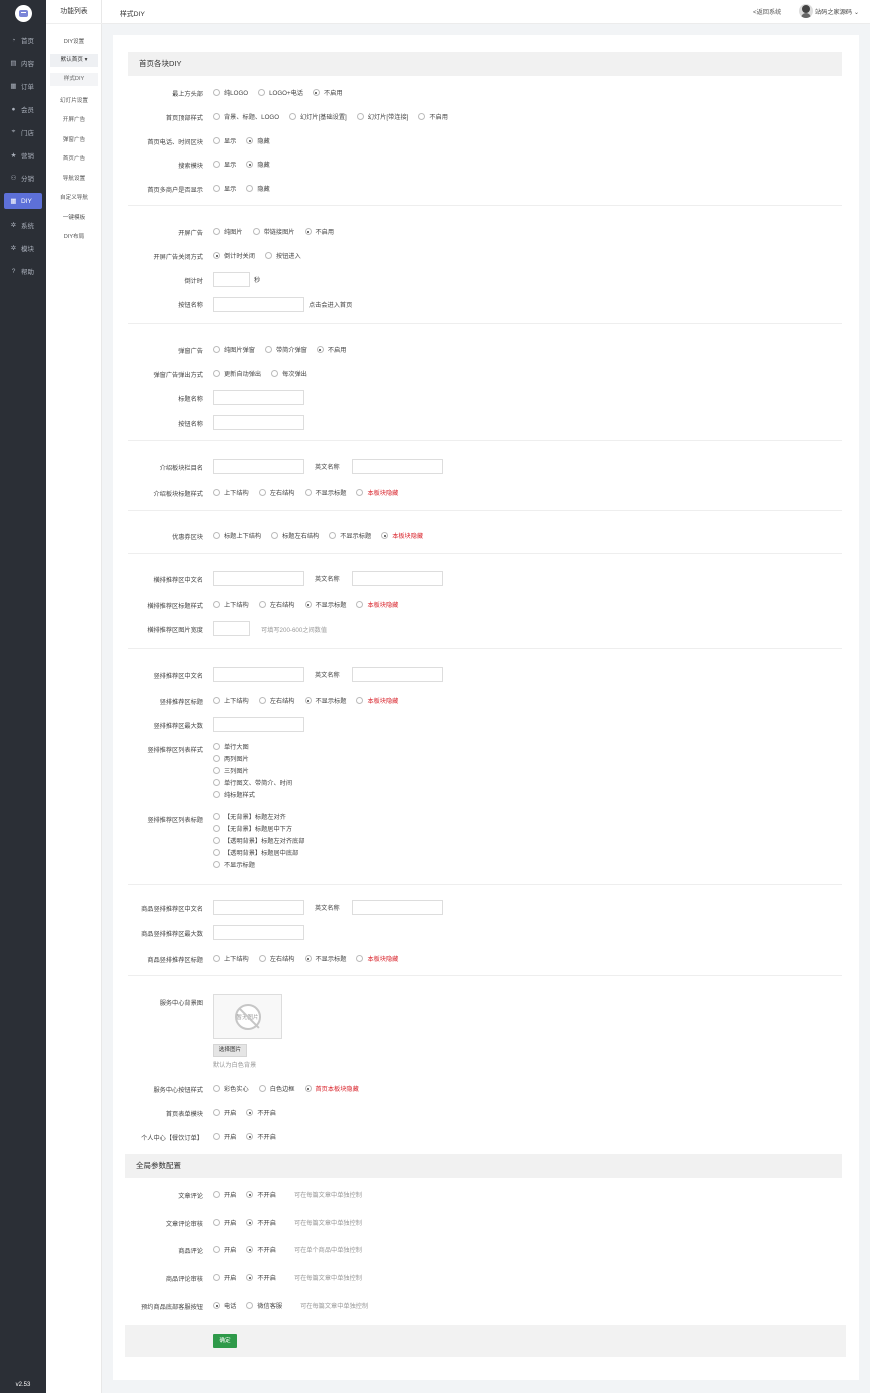  I want to click on vrec-en-name-input, so click(397, 674).